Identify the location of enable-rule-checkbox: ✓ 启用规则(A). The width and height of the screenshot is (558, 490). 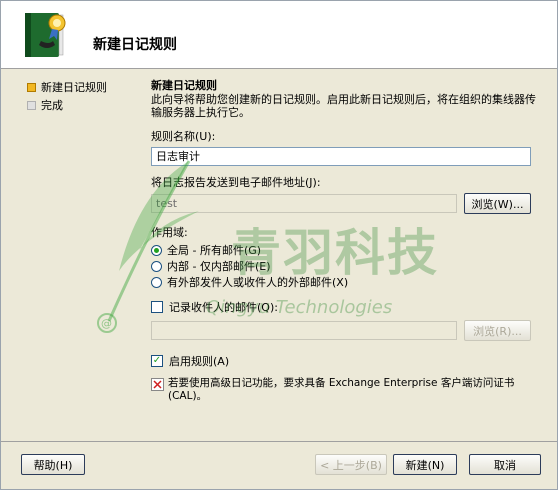
(343, 361).